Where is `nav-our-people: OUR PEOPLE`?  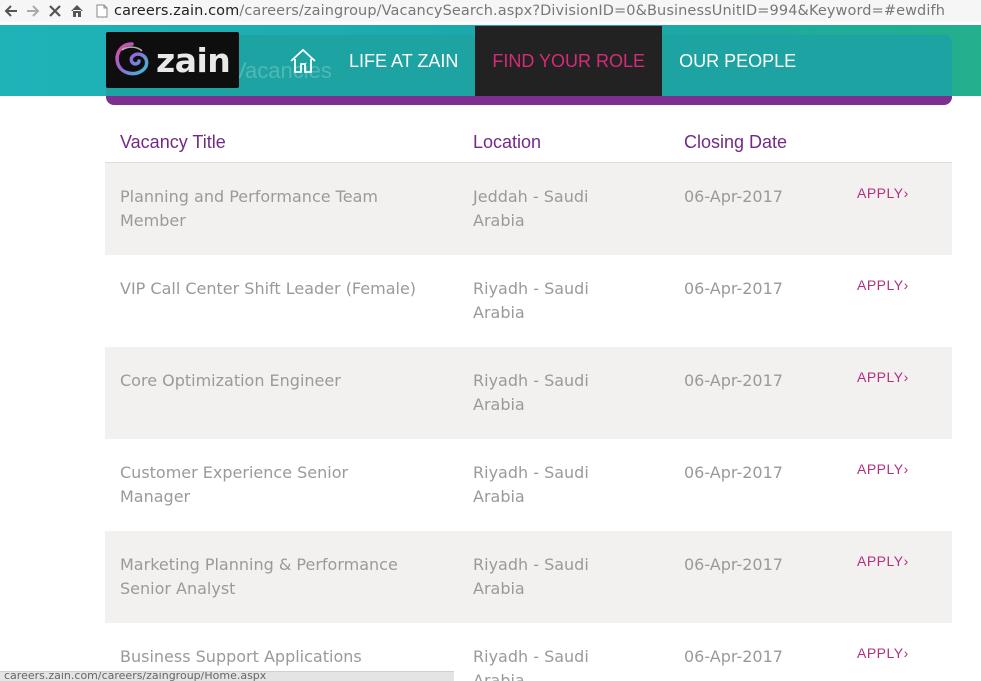
nav-our-people: OUR PEOPLE is located at coordinates (737, 61).